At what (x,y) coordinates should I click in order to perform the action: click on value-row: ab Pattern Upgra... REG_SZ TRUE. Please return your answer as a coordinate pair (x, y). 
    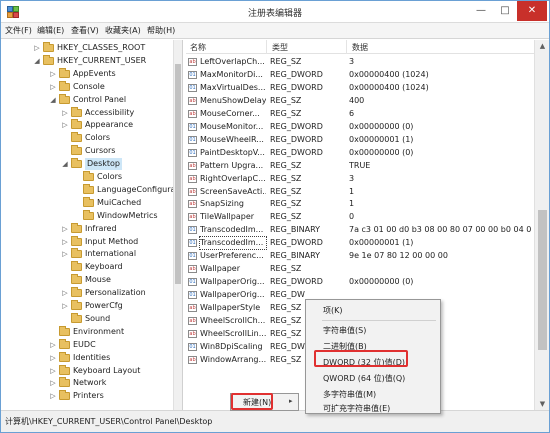
    Looking at the image, I should click on (360, 165).